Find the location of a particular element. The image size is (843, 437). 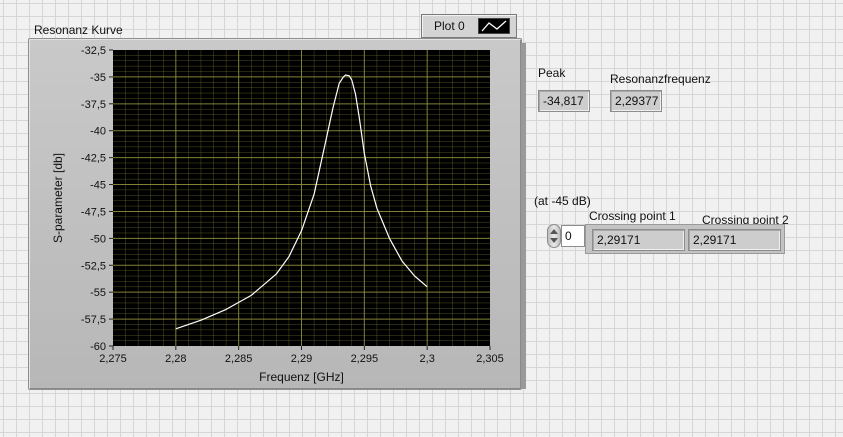

y-tick-label: -50 is located at coordinates (98, 239).